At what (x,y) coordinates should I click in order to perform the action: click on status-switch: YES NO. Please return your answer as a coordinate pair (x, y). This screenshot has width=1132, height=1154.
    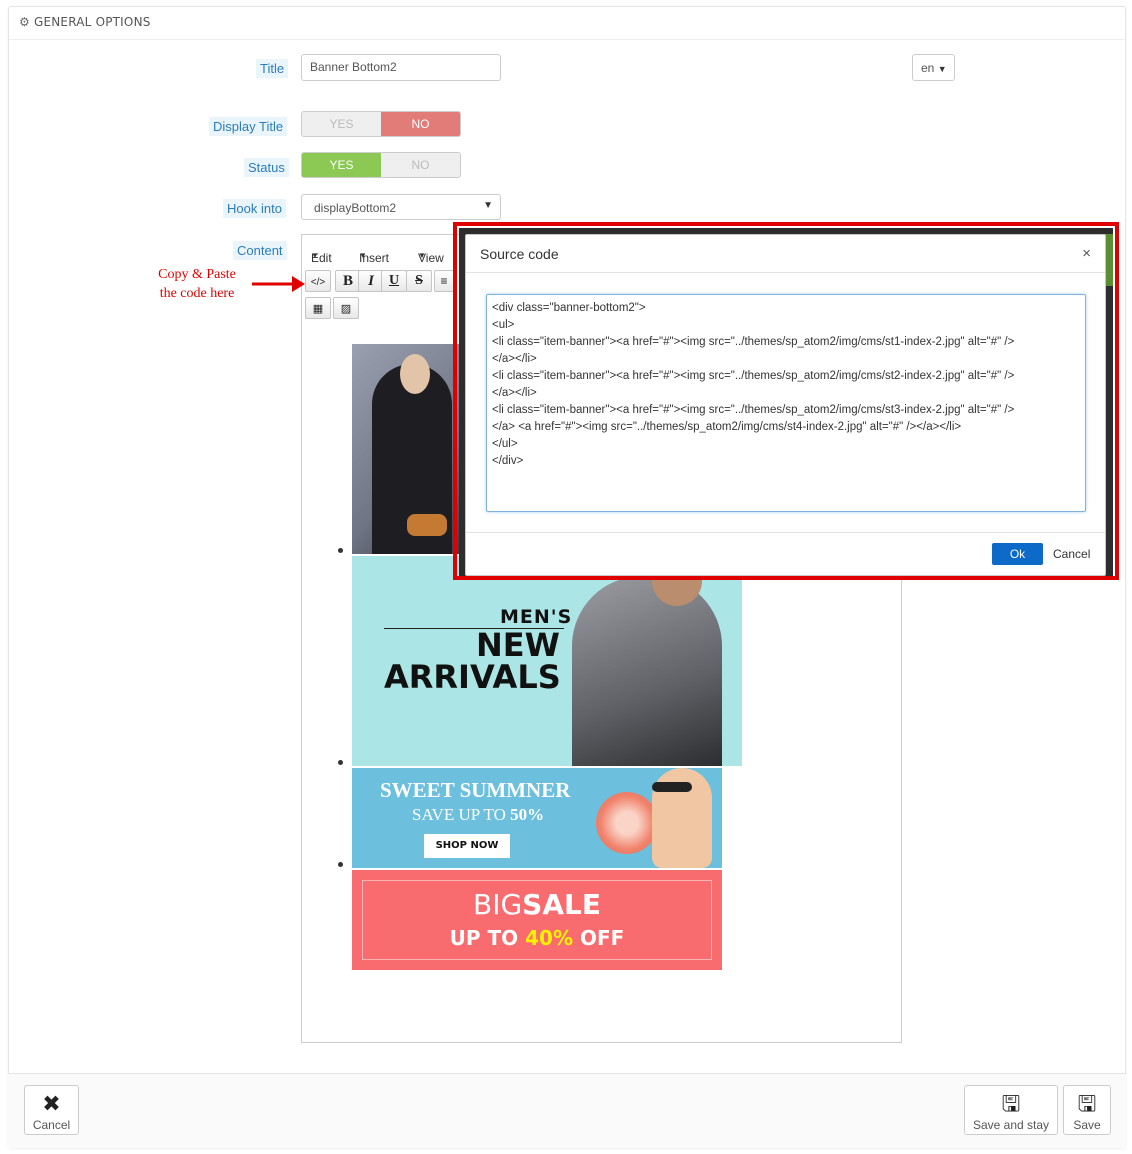
    Looking at the image, I should click on (381, 165).